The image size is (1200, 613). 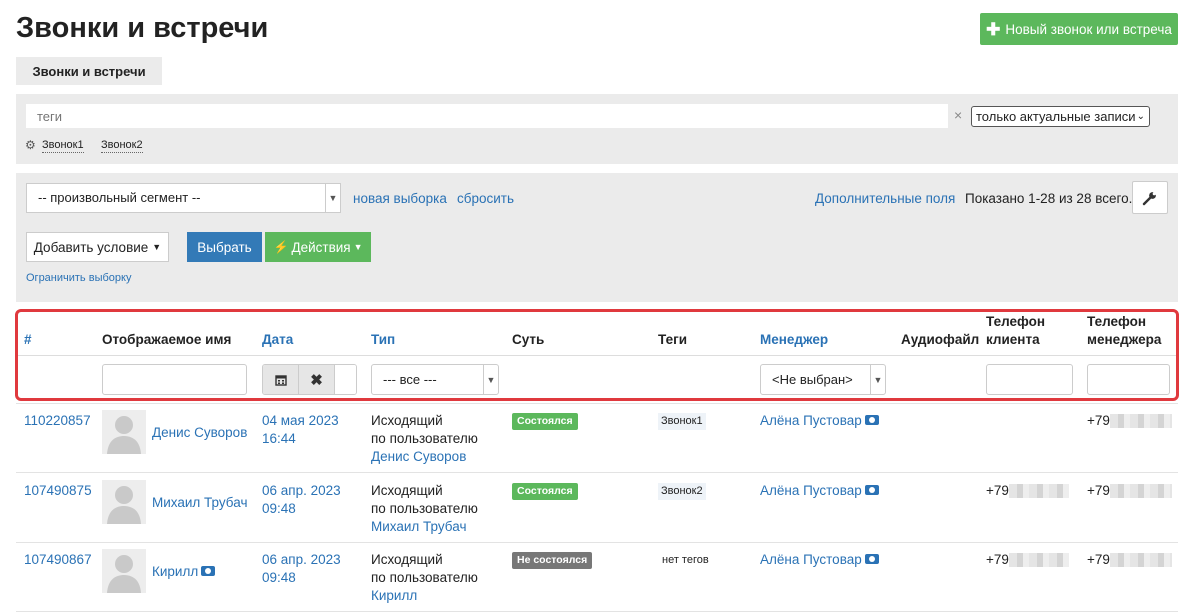 I want to click on row-3-name: Кирилл, so click(x=184, y=572).